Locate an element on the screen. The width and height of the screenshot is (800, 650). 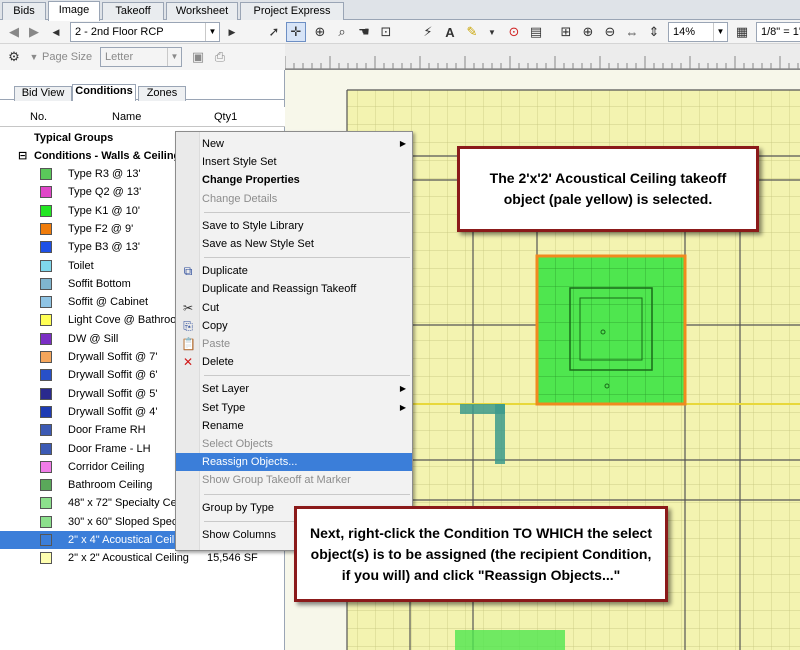
next-page-button: ▶ is located at coordinates (232, 32).